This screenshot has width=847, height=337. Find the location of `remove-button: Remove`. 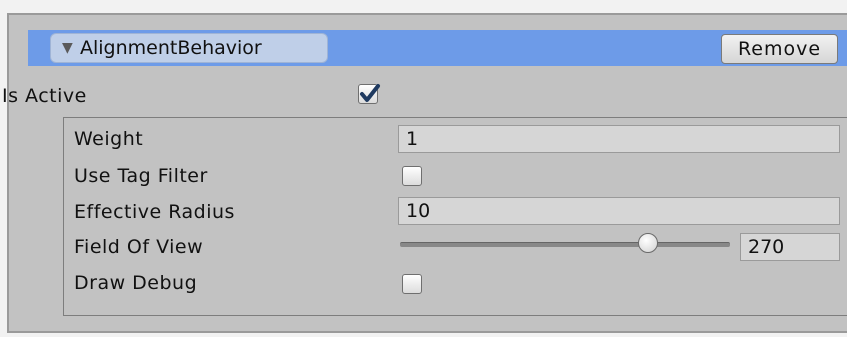

remove-button: Remove is located at coordinates (779, 49).